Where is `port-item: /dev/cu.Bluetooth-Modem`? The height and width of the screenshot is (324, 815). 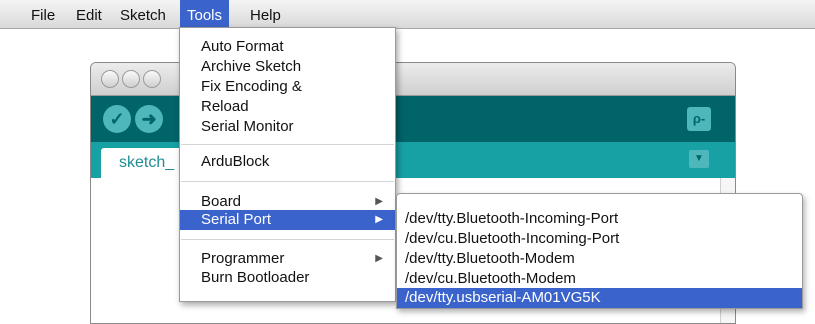
port-item: /dev/cu.Bluetooth-Modem is located at coordinates (599, 279).